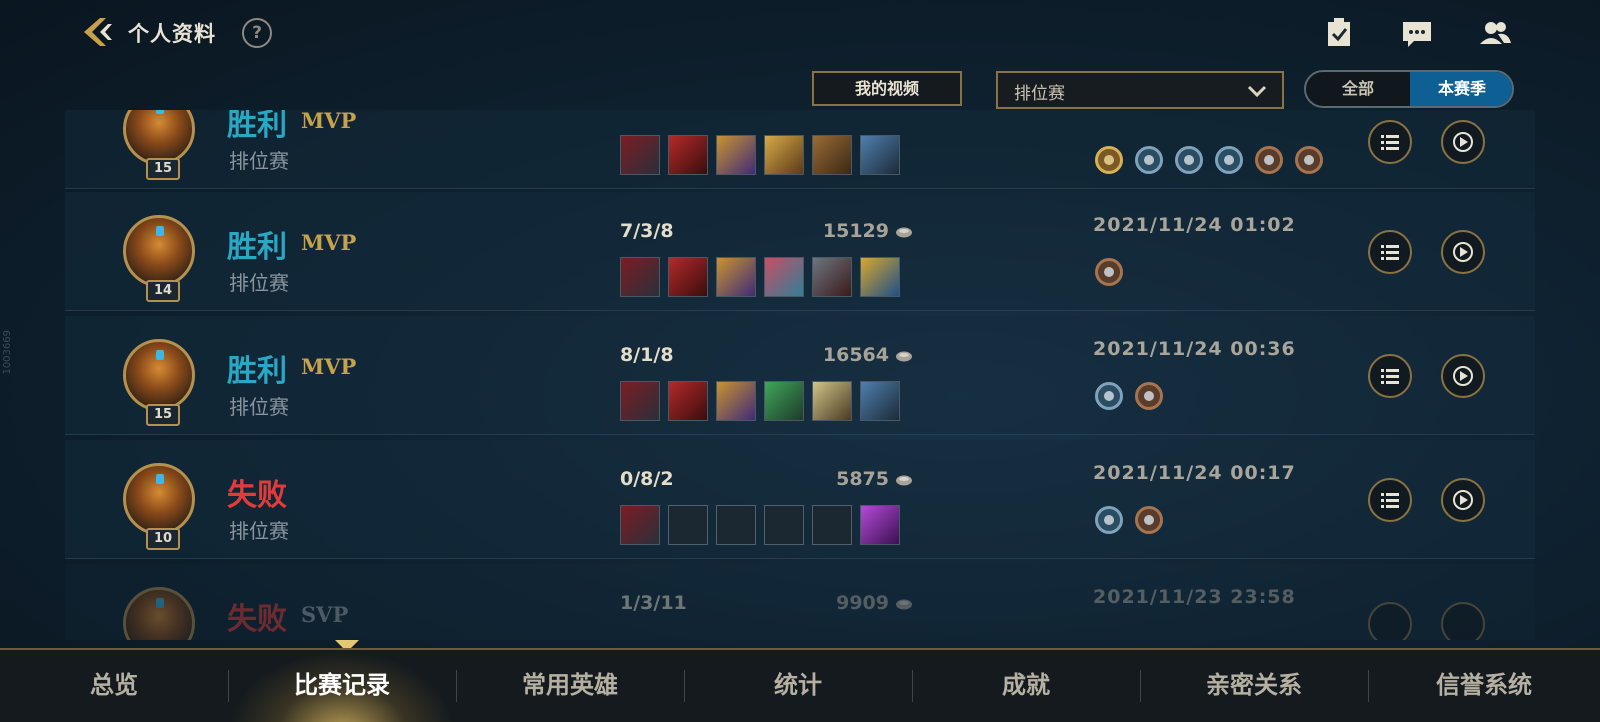 The height and width of the screenshot is (722, 1600). What do you see at coordinates (98, 32) in the screenshot?
I see `back-chevron-icon` at bounding box center [98, 32].